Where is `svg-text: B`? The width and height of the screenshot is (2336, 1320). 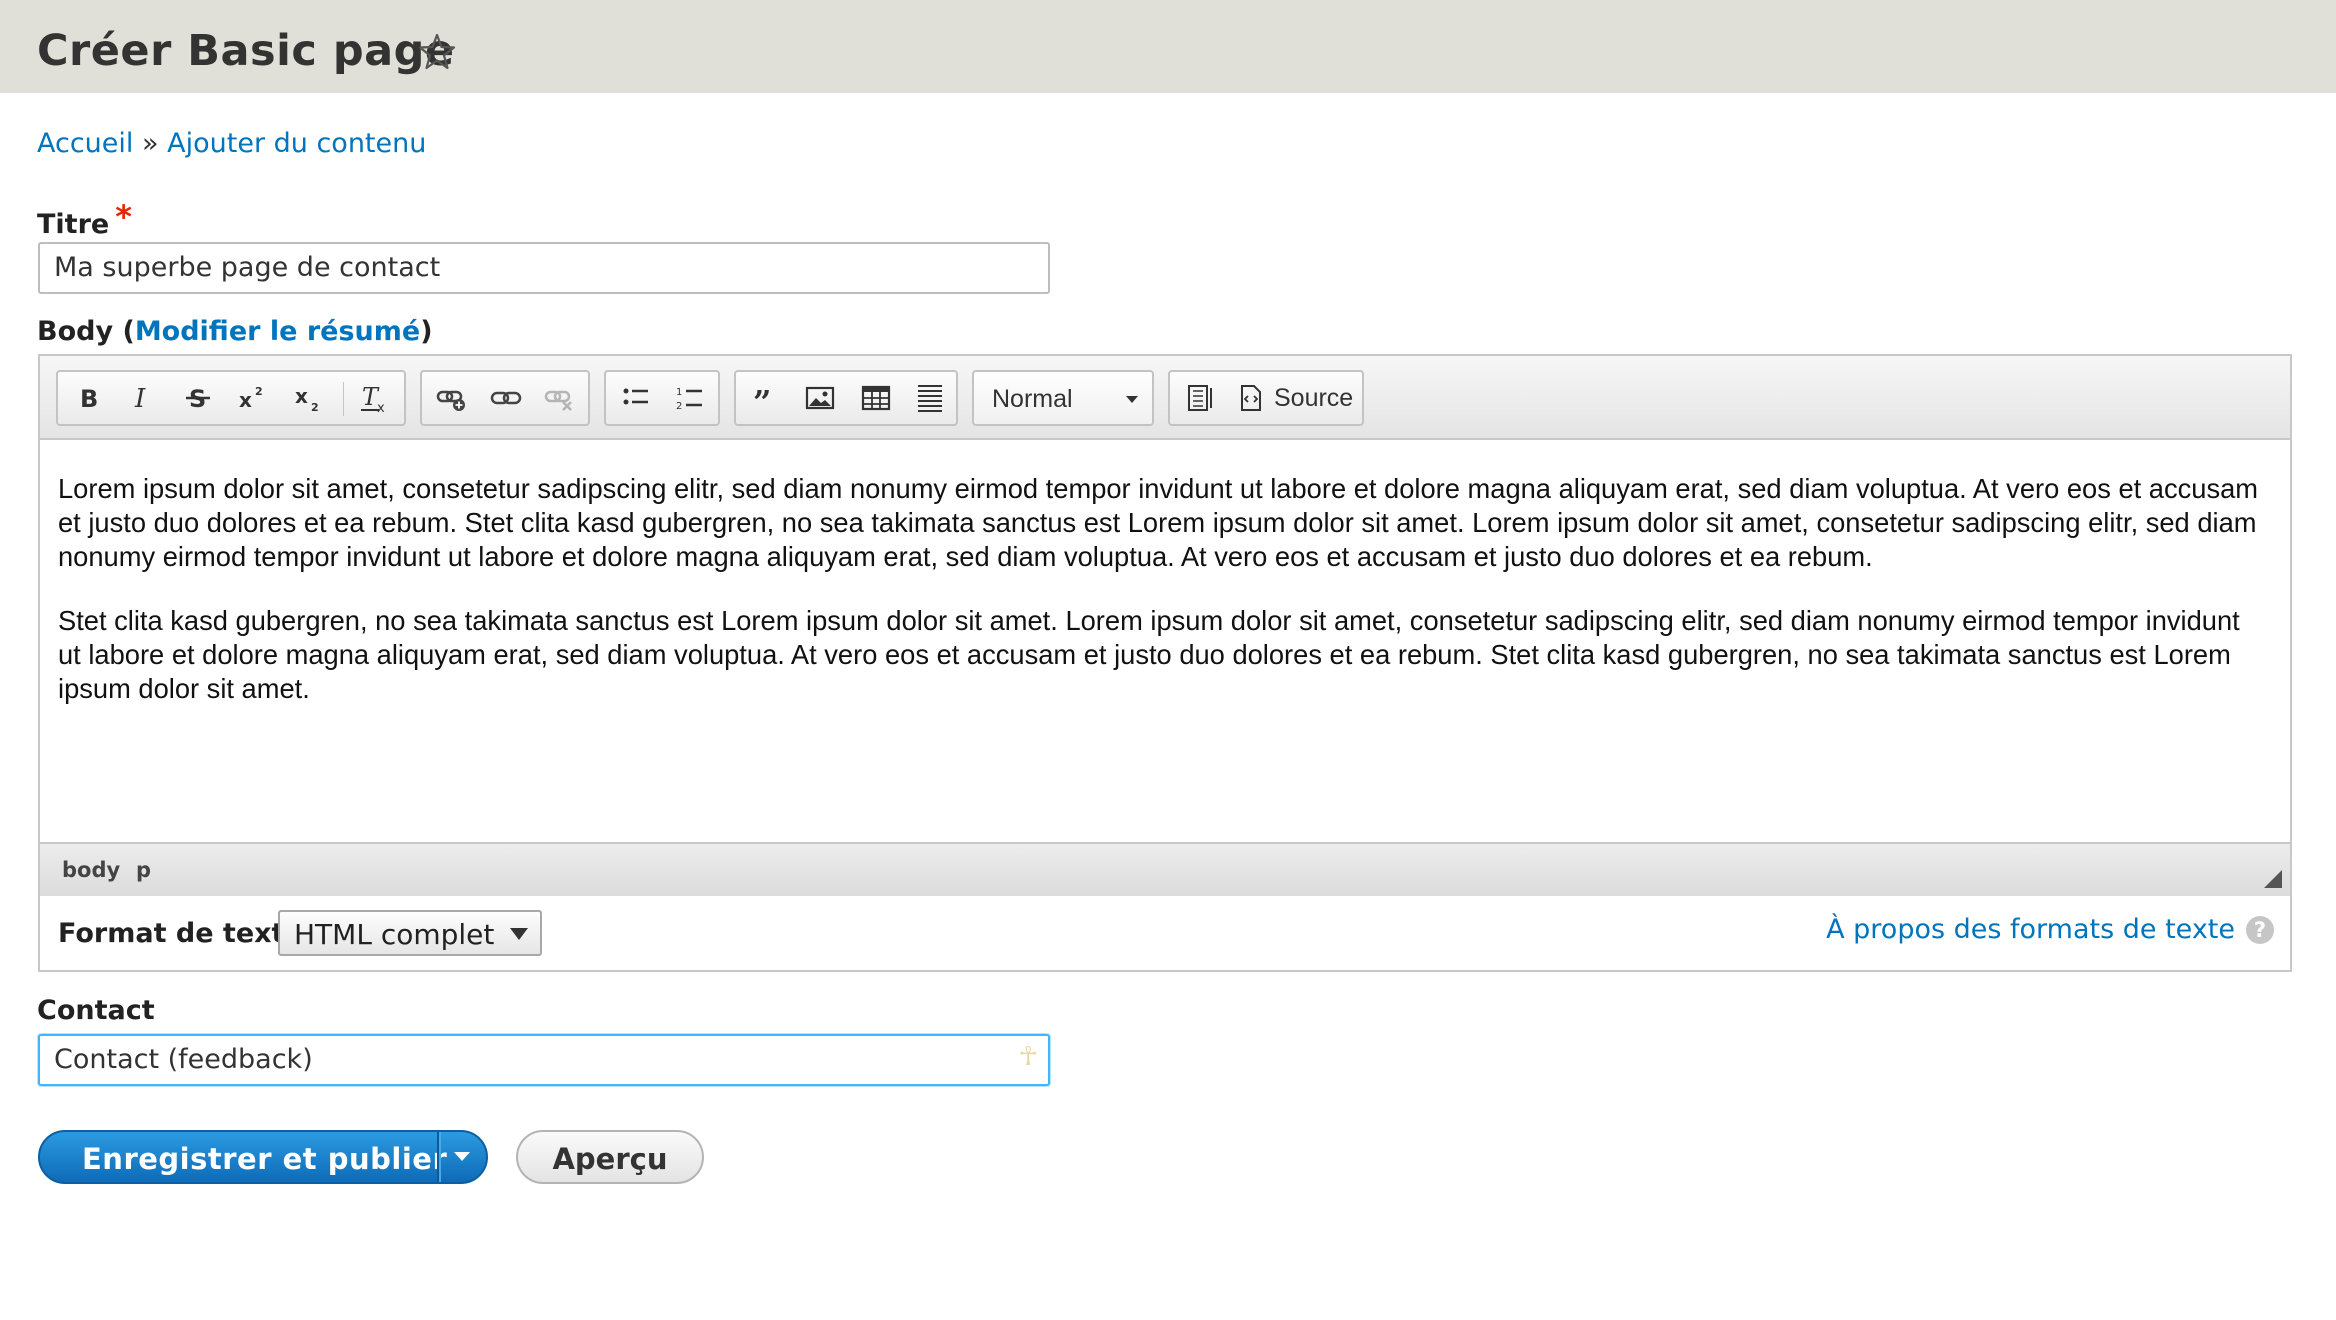
svg-text: B is located at coordinates (89, 399).